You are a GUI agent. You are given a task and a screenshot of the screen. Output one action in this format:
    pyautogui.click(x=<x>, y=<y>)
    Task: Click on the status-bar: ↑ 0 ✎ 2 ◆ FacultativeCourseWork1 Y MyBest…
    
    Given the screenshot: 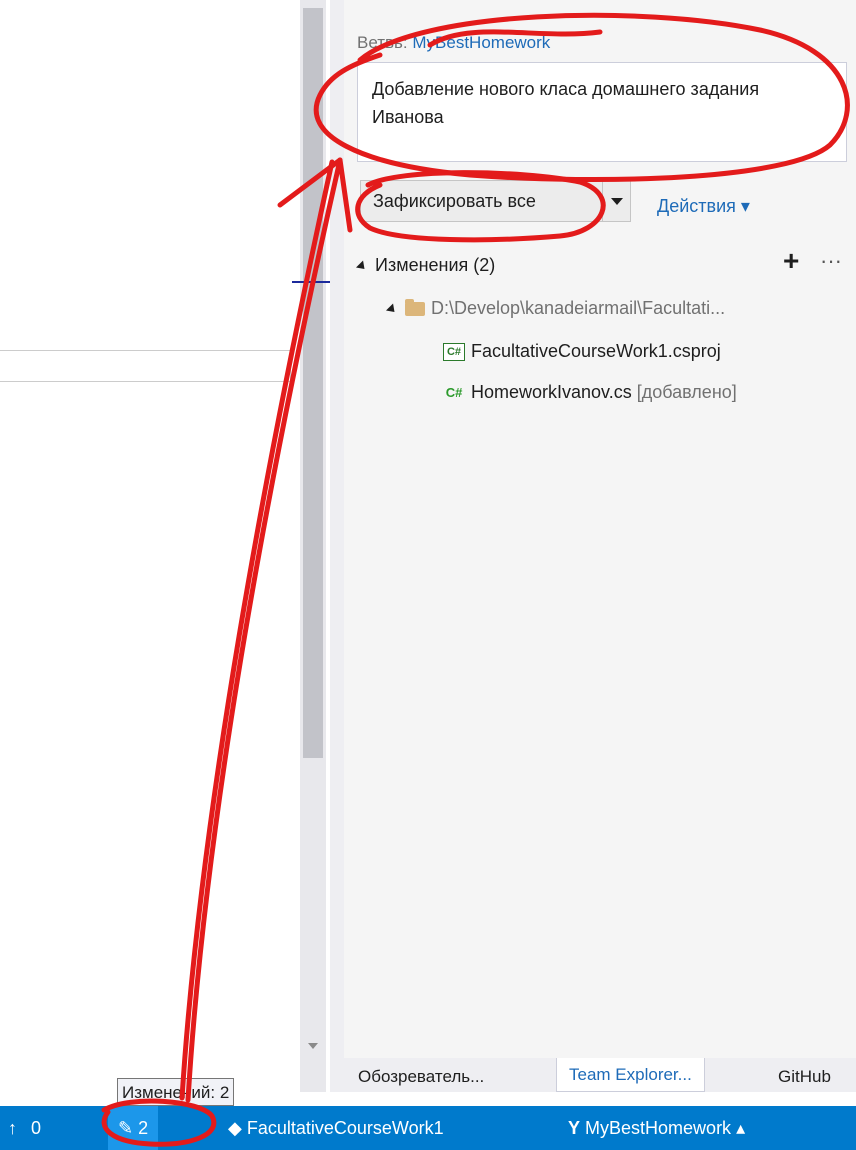 What is the action you would take?
    pyautogui.click(x=428, y=1128)
    